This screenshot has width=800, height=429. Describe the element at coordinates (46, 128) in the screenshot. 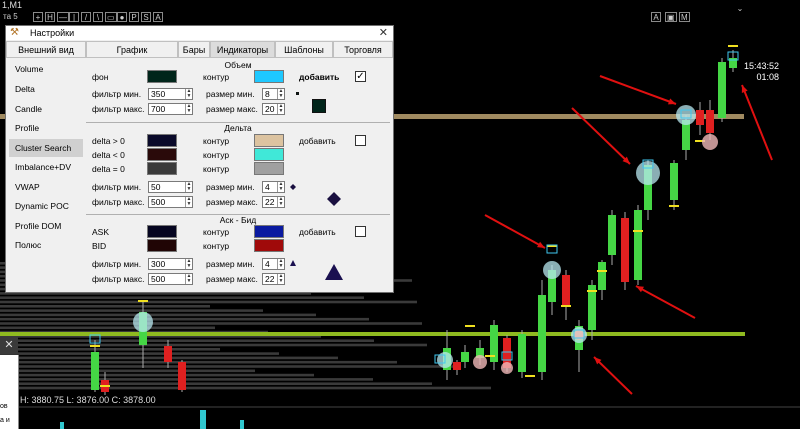

I see `indicator-item-profile: Profile` at that location.